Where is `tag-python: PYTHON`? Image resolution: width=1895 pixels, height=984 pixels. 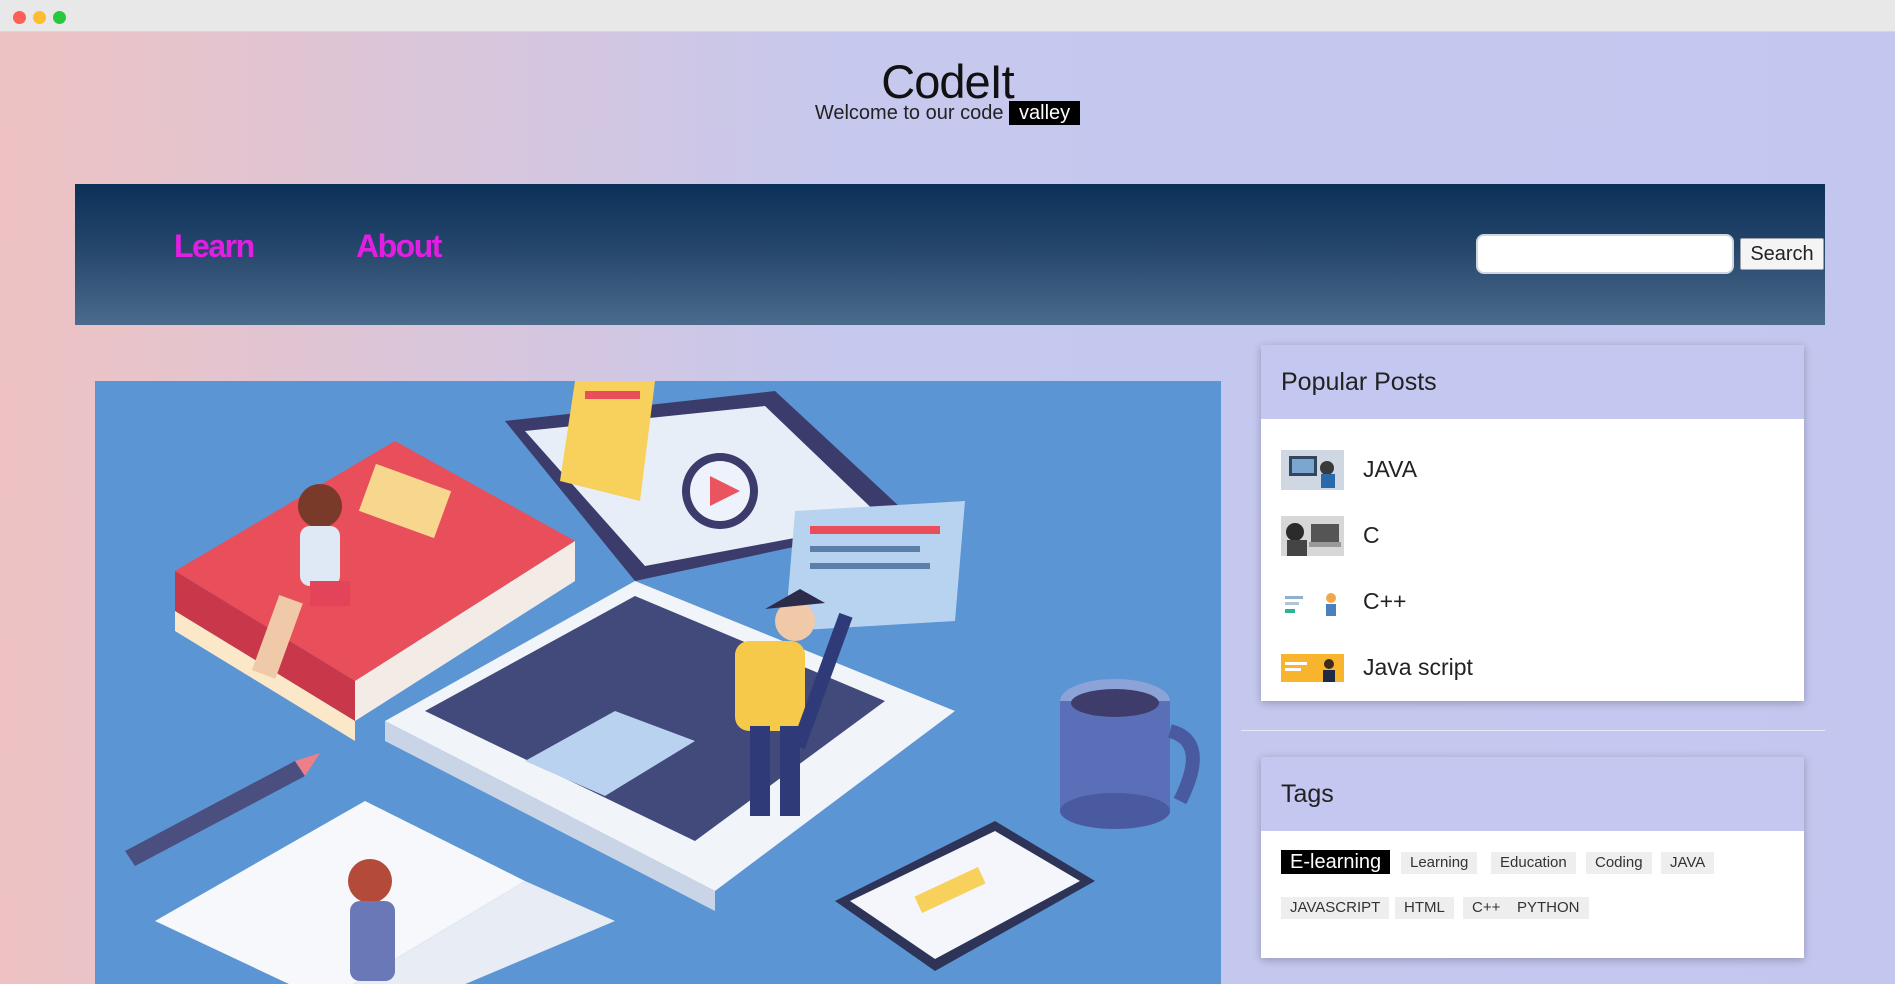
tag-python: PYTHON is located at coordinates (1548, 908).